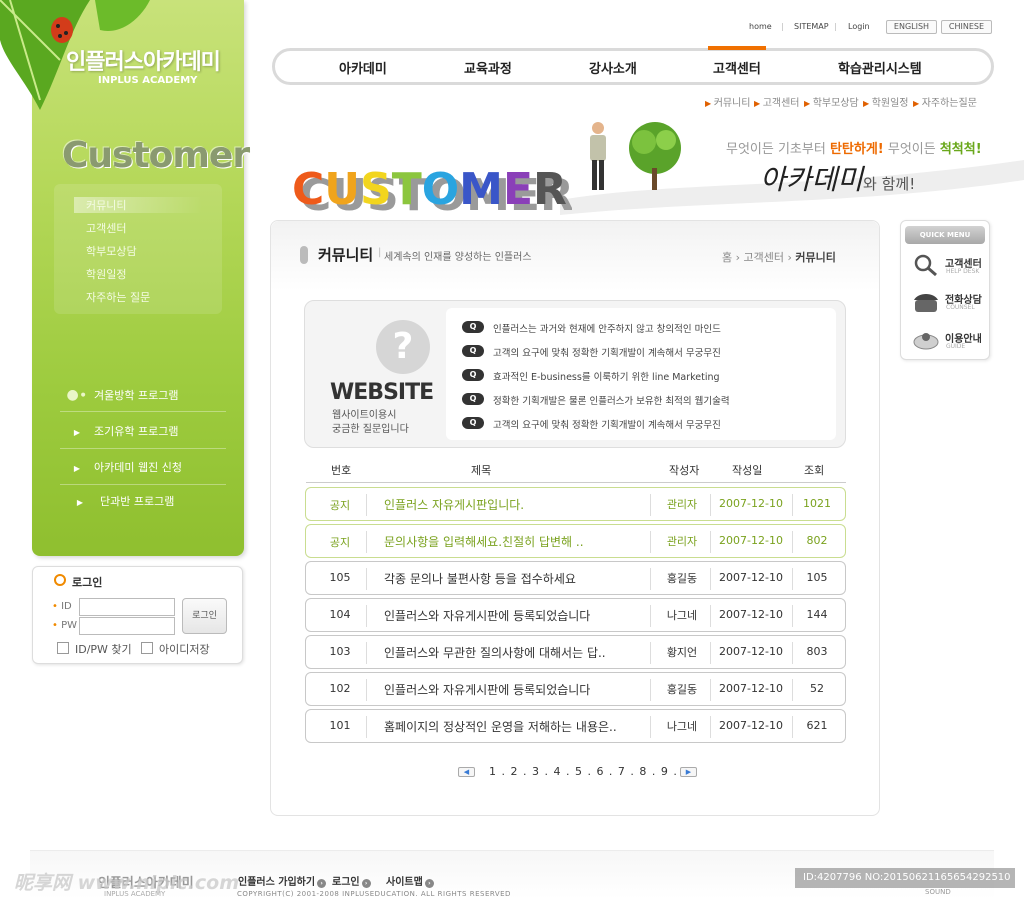 Image resolution: width=1024 pixels, height=899 pixels. I want to click on program-label: 겨울방학 프로그램, so click(136, 395).